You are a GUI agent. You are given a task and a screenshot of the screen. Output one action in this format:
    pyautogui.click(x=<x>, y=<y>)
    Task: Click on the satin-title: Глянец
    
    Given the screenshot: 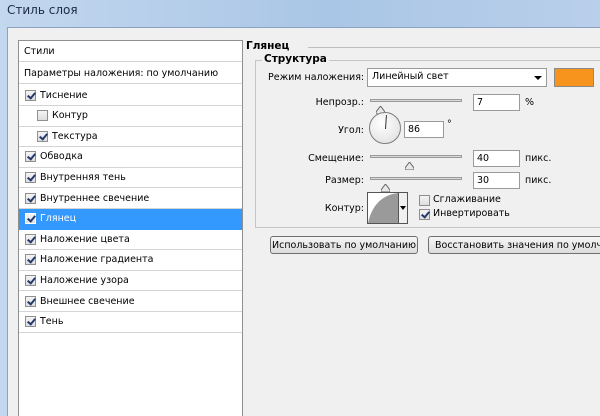 What is the action you would take?
    pyautogui.click(x=268, y=46)
    